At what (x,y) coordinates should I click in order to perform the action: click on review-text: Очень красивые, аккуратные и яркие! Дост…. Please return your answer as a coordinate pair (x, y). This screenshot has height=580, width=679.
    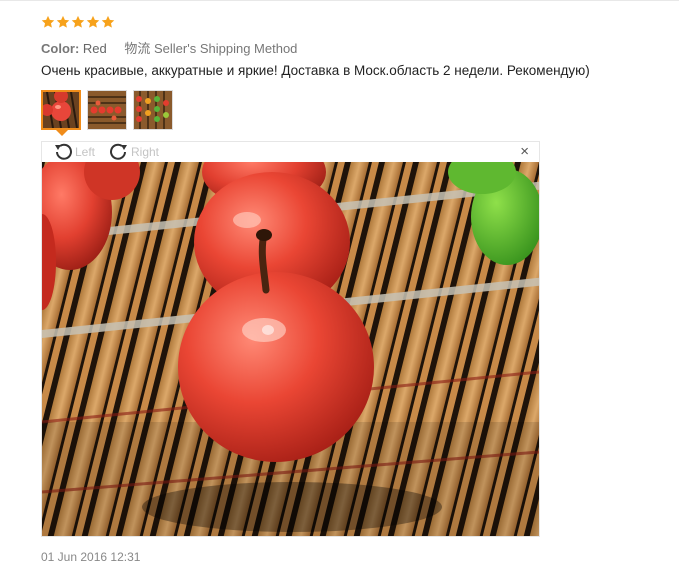
    Looking at the image, I should click on (315, 70).